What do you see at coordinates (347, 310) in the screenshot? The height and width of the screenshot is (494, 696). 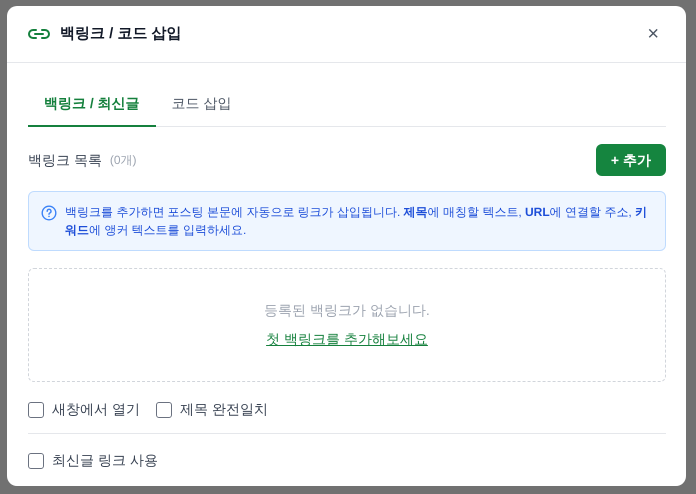 I see `empty-message: 등록된 백링크가 없습니다.` at bounding box center [347, 310].